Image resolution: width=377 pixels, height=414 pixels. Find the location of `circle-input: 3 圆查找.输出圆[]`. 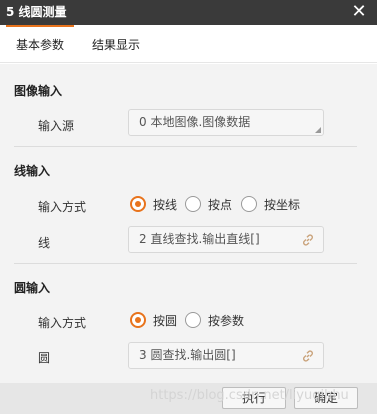

circle-input: 3 圆查找.输出圆[] is located at coordinates (226, 355).